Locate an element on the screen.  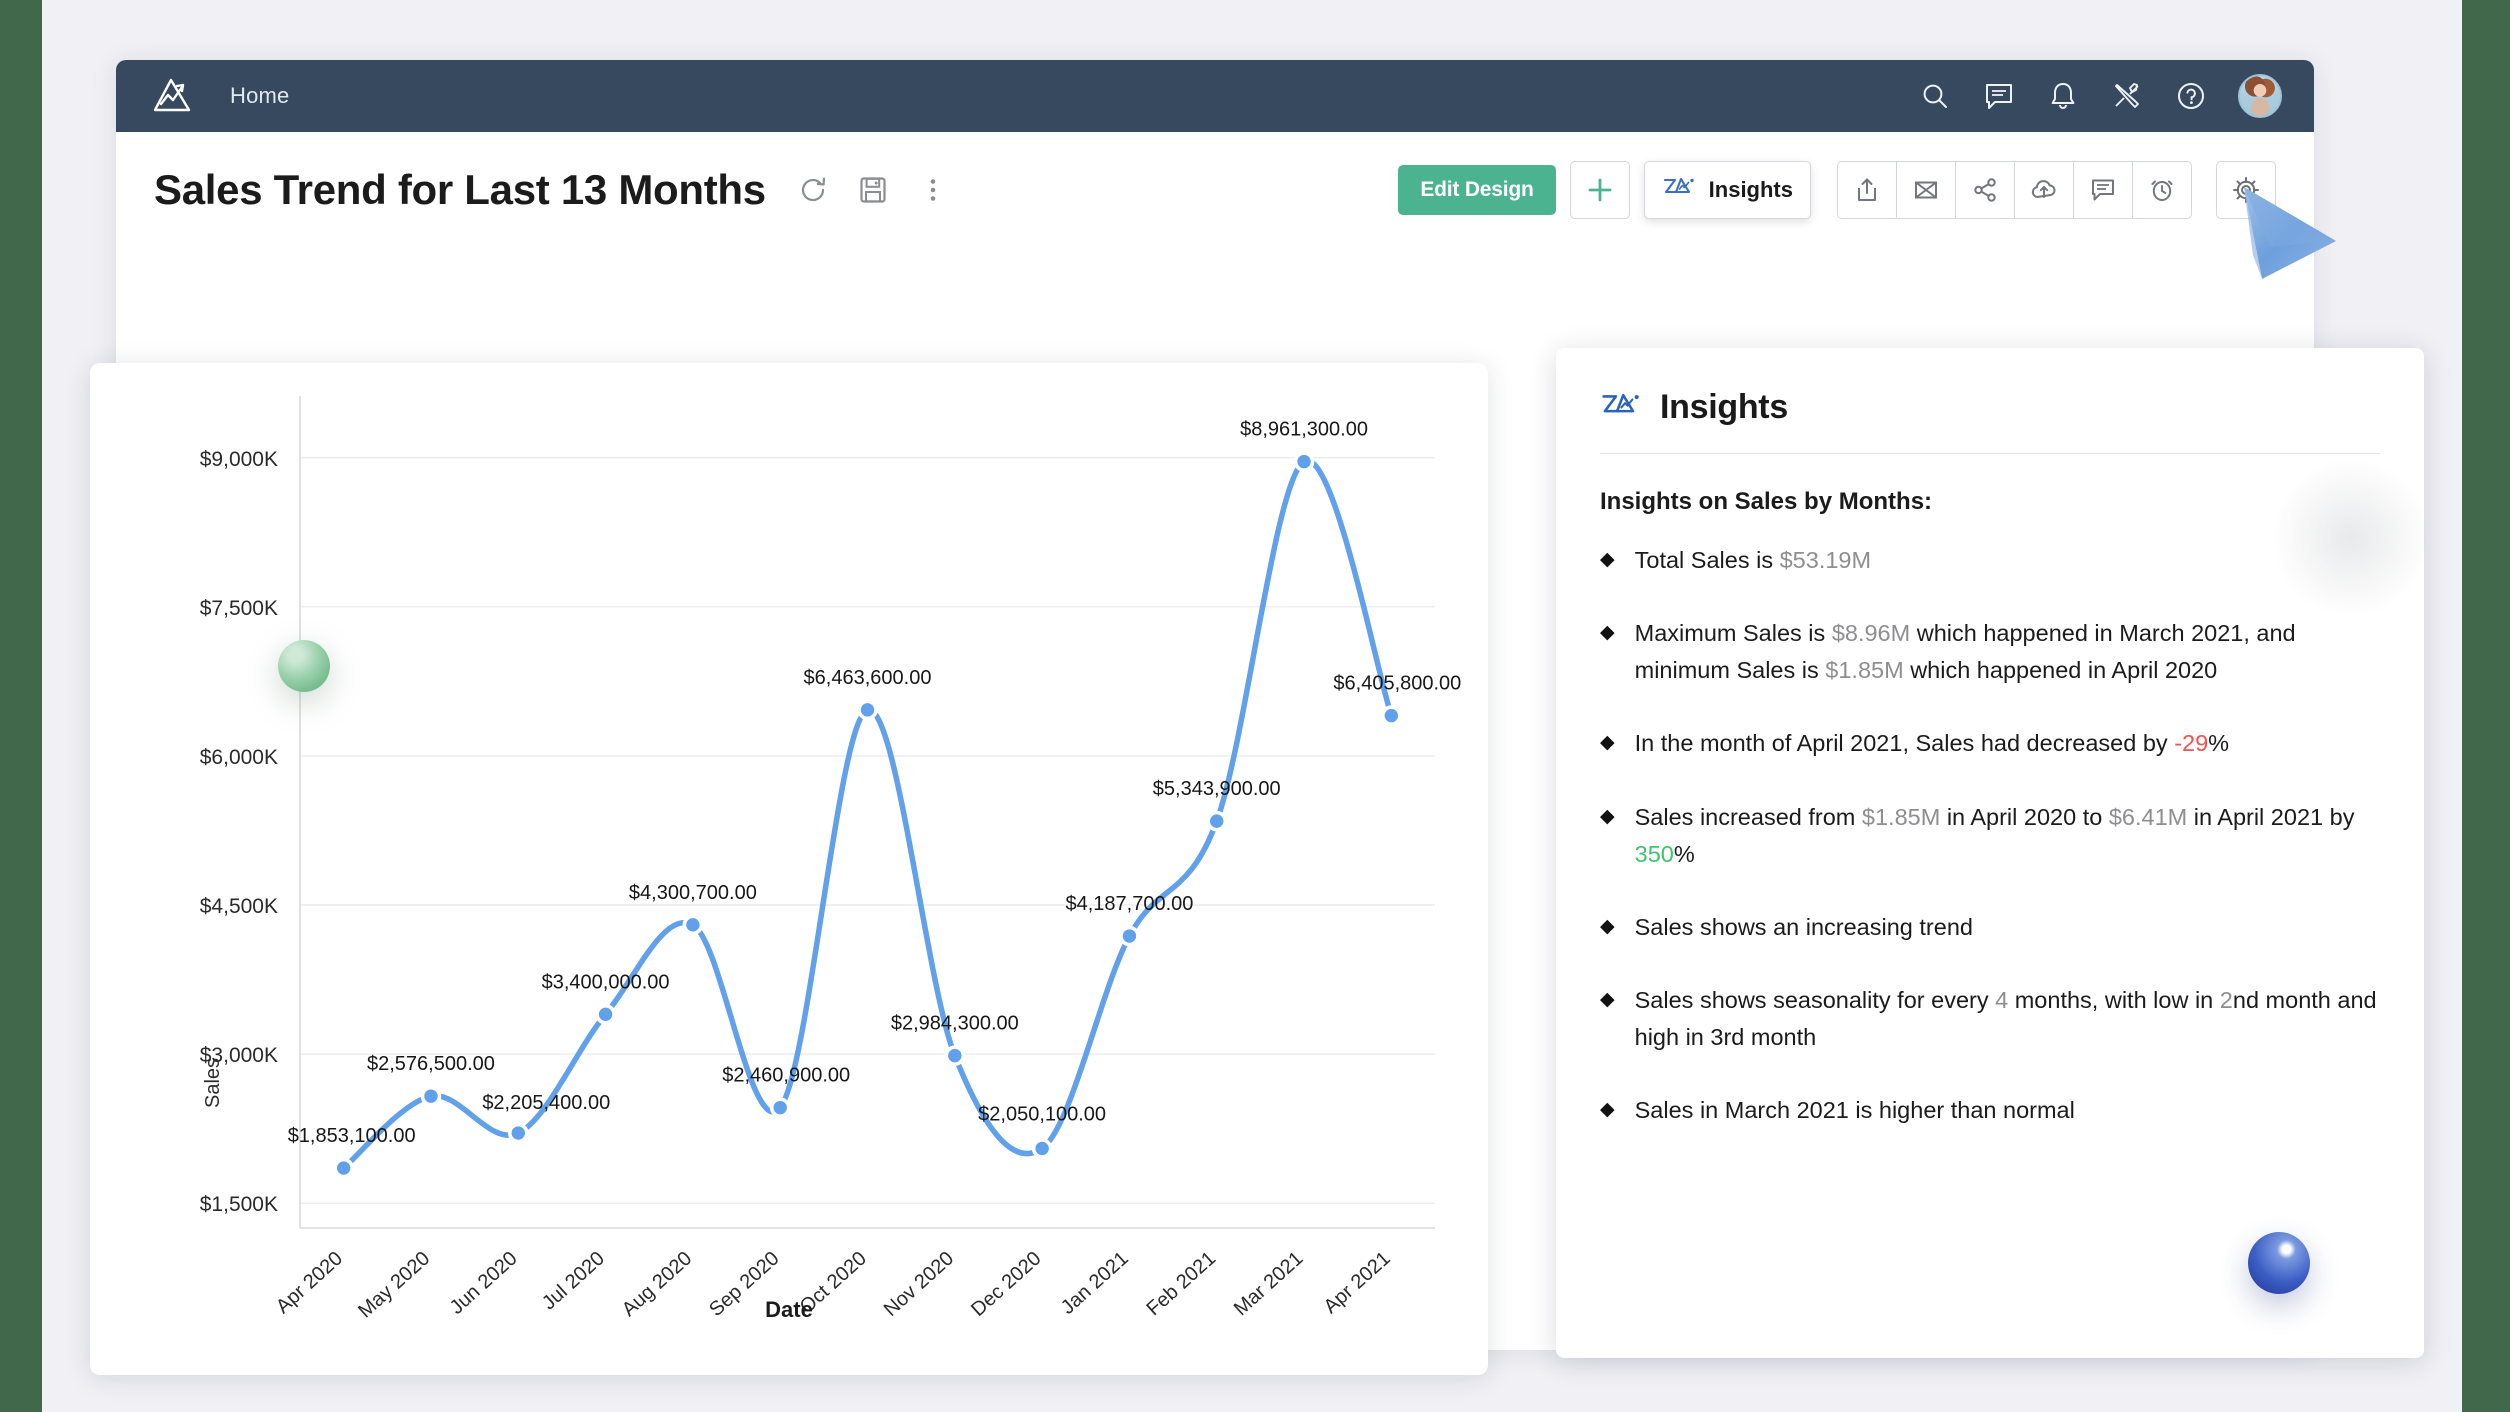
svg-text: $6,000K is located at coordinates (239, 757).